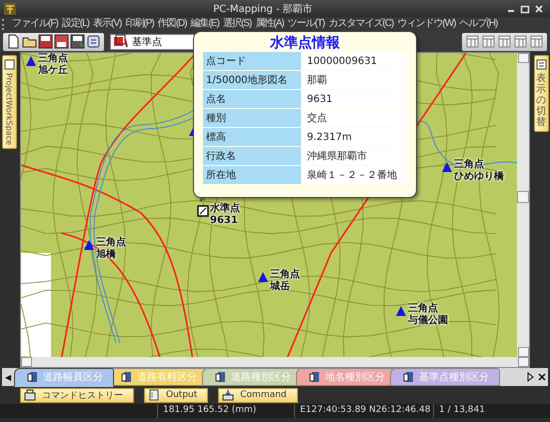  What do you see at coordinates (428, 320) in the screenshot?
I see `point-name-label: 与儀公園` at bounding box center [428, 320].